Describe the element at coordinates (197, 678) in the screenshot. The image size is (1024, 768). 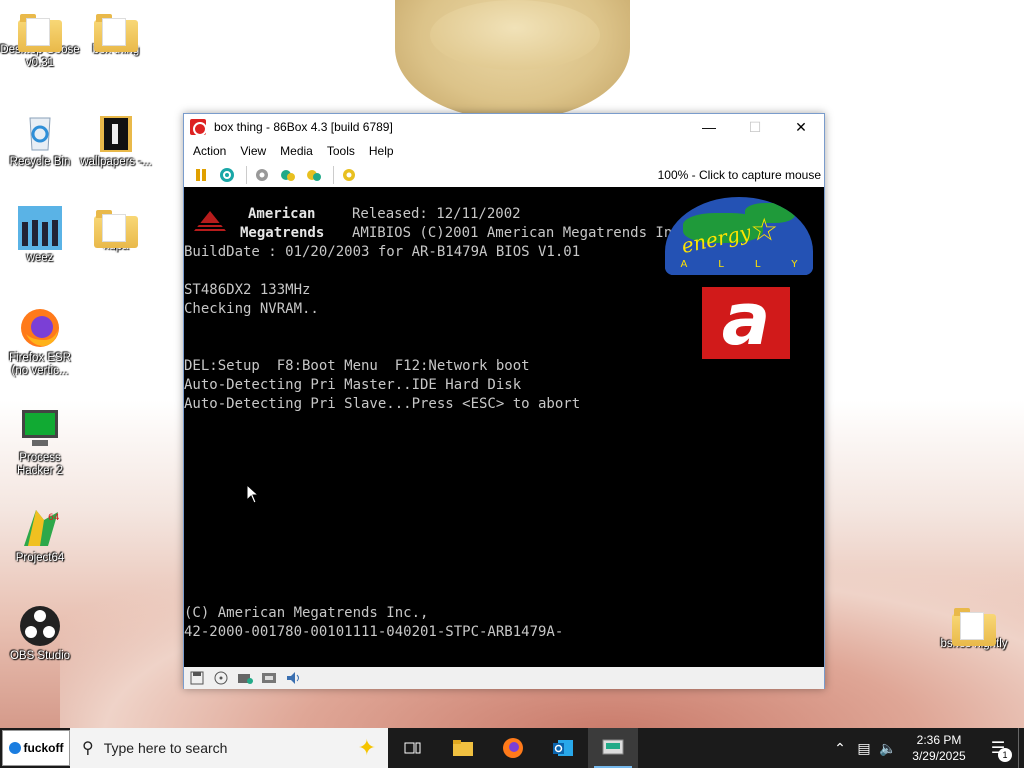
I see `floppy-drive-icon` at that location.